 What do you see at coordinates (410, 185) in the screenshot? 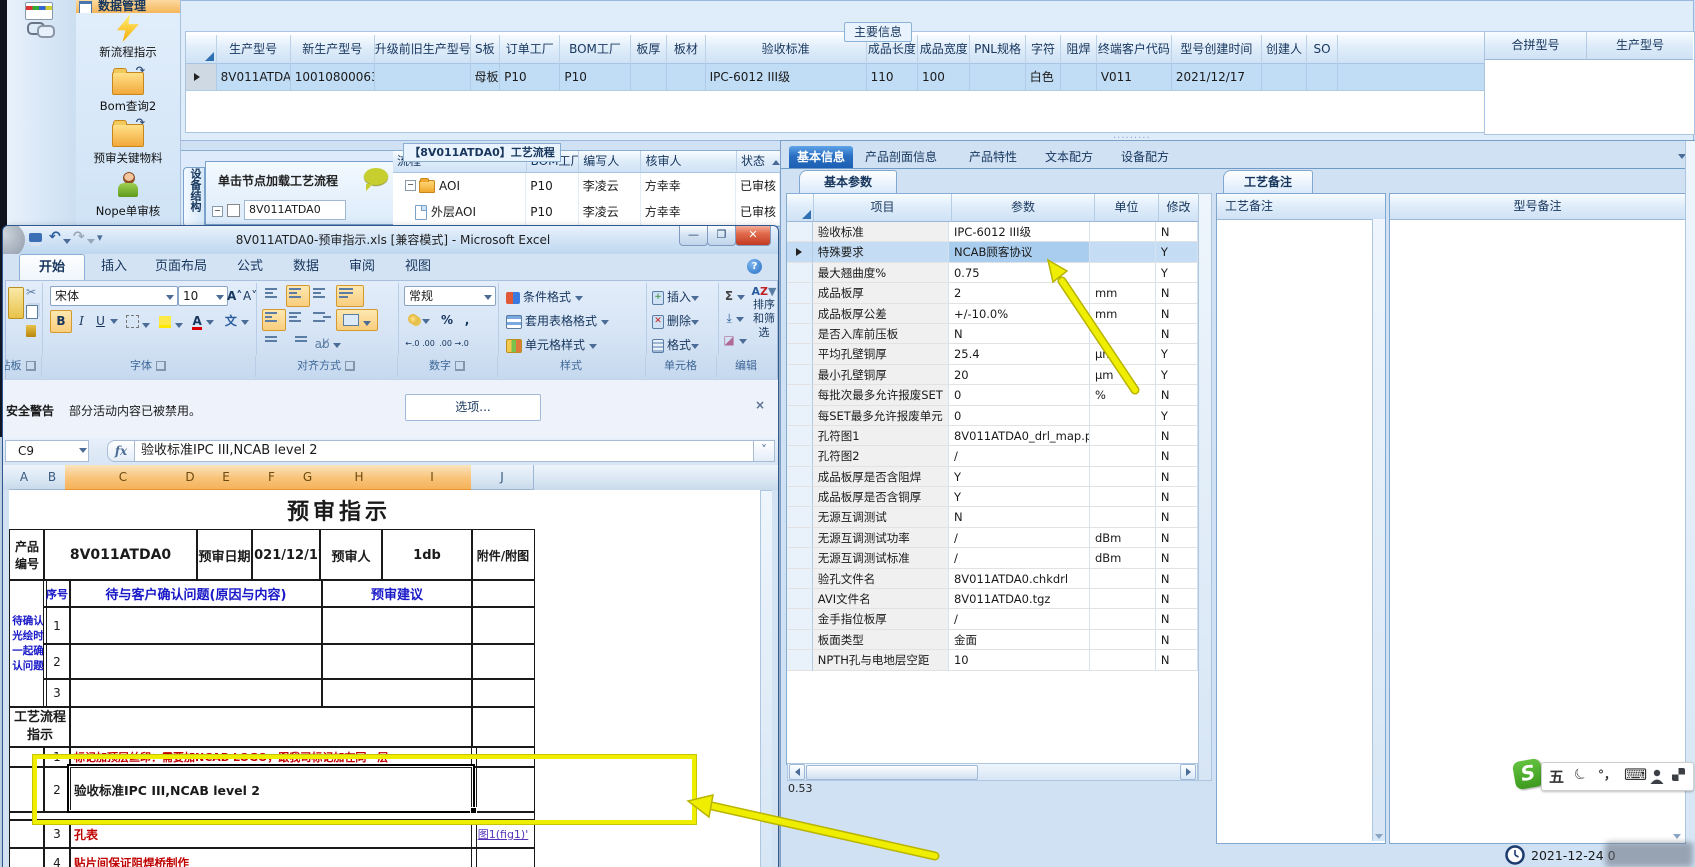
I see `collapse-icon: −` at bounding box center [410, 185].